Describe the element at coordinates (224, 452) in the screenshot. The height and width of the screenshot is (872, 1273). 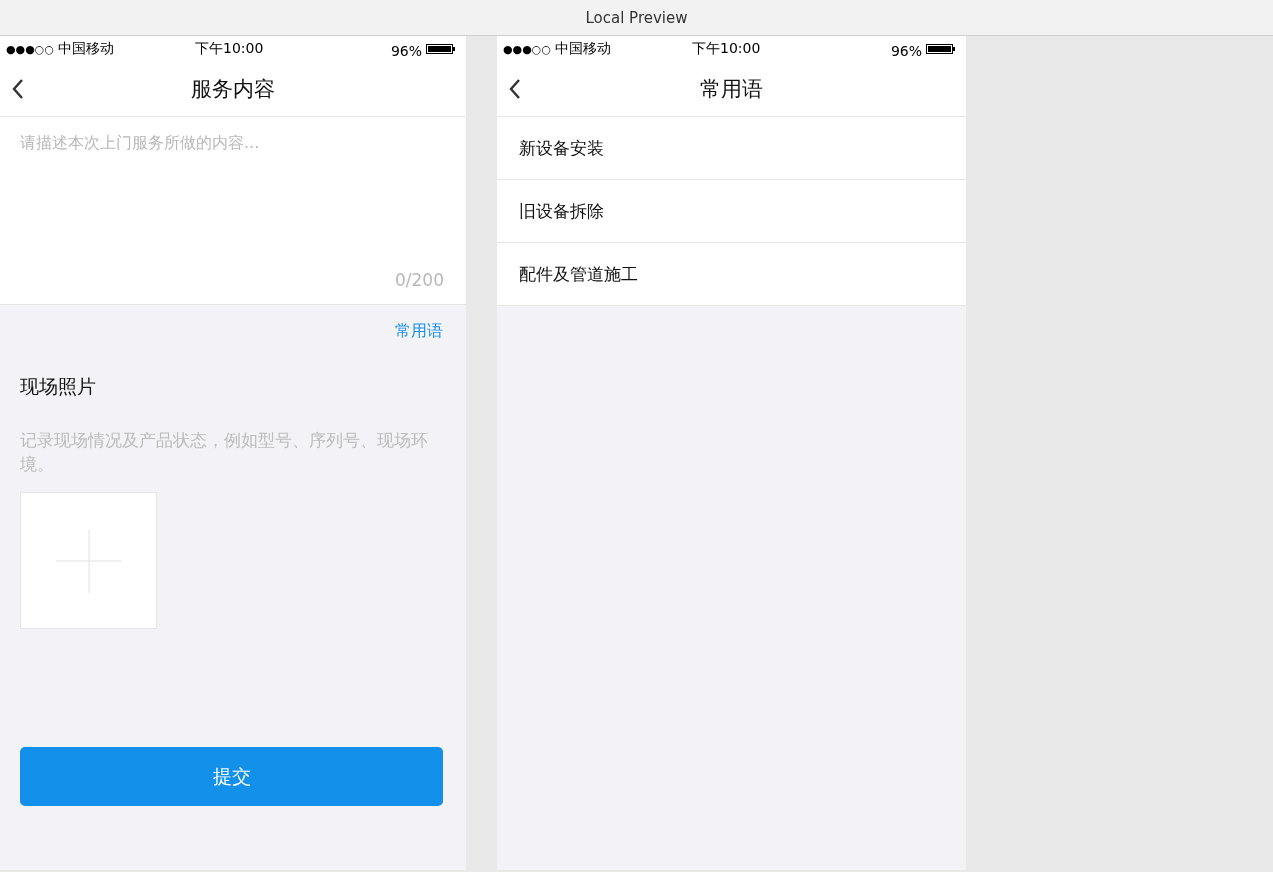
I see `photo-hint: 记录现场情况及产品状态，例如型号、序列号、现场环境。` at that location.